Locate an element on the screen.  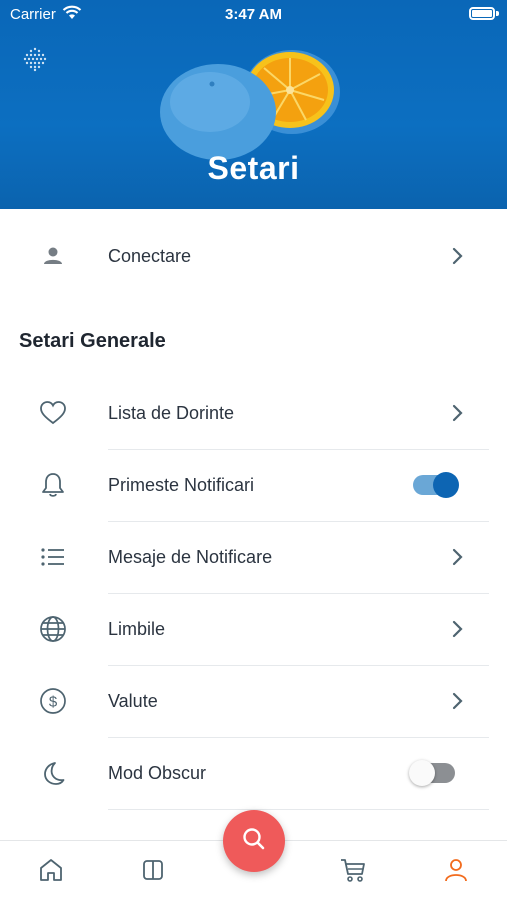
status-time: 3:47 AM is located at coordinates (253, 14).